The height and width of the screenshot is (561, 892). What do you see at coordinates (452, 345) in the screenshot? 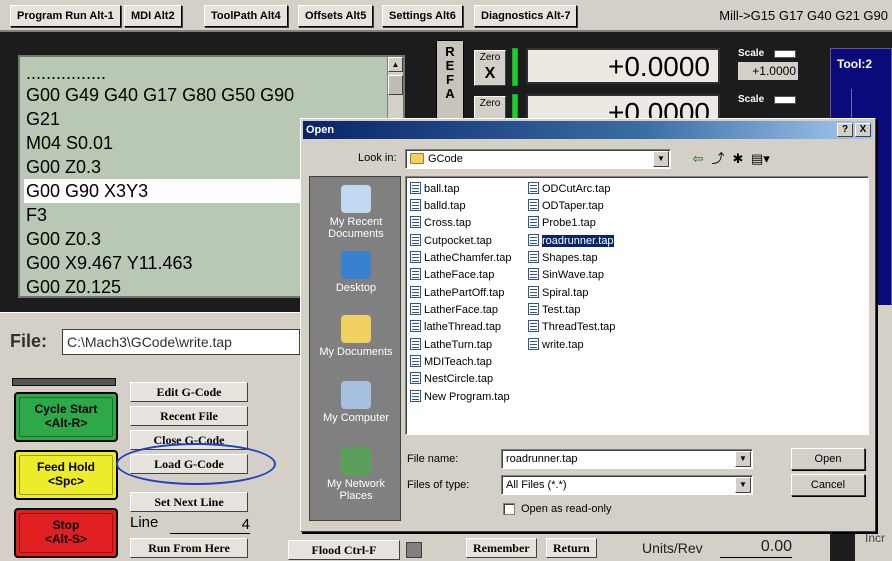
I see `list-item: LatheTurn.tap` at bounding box center [452, 345].